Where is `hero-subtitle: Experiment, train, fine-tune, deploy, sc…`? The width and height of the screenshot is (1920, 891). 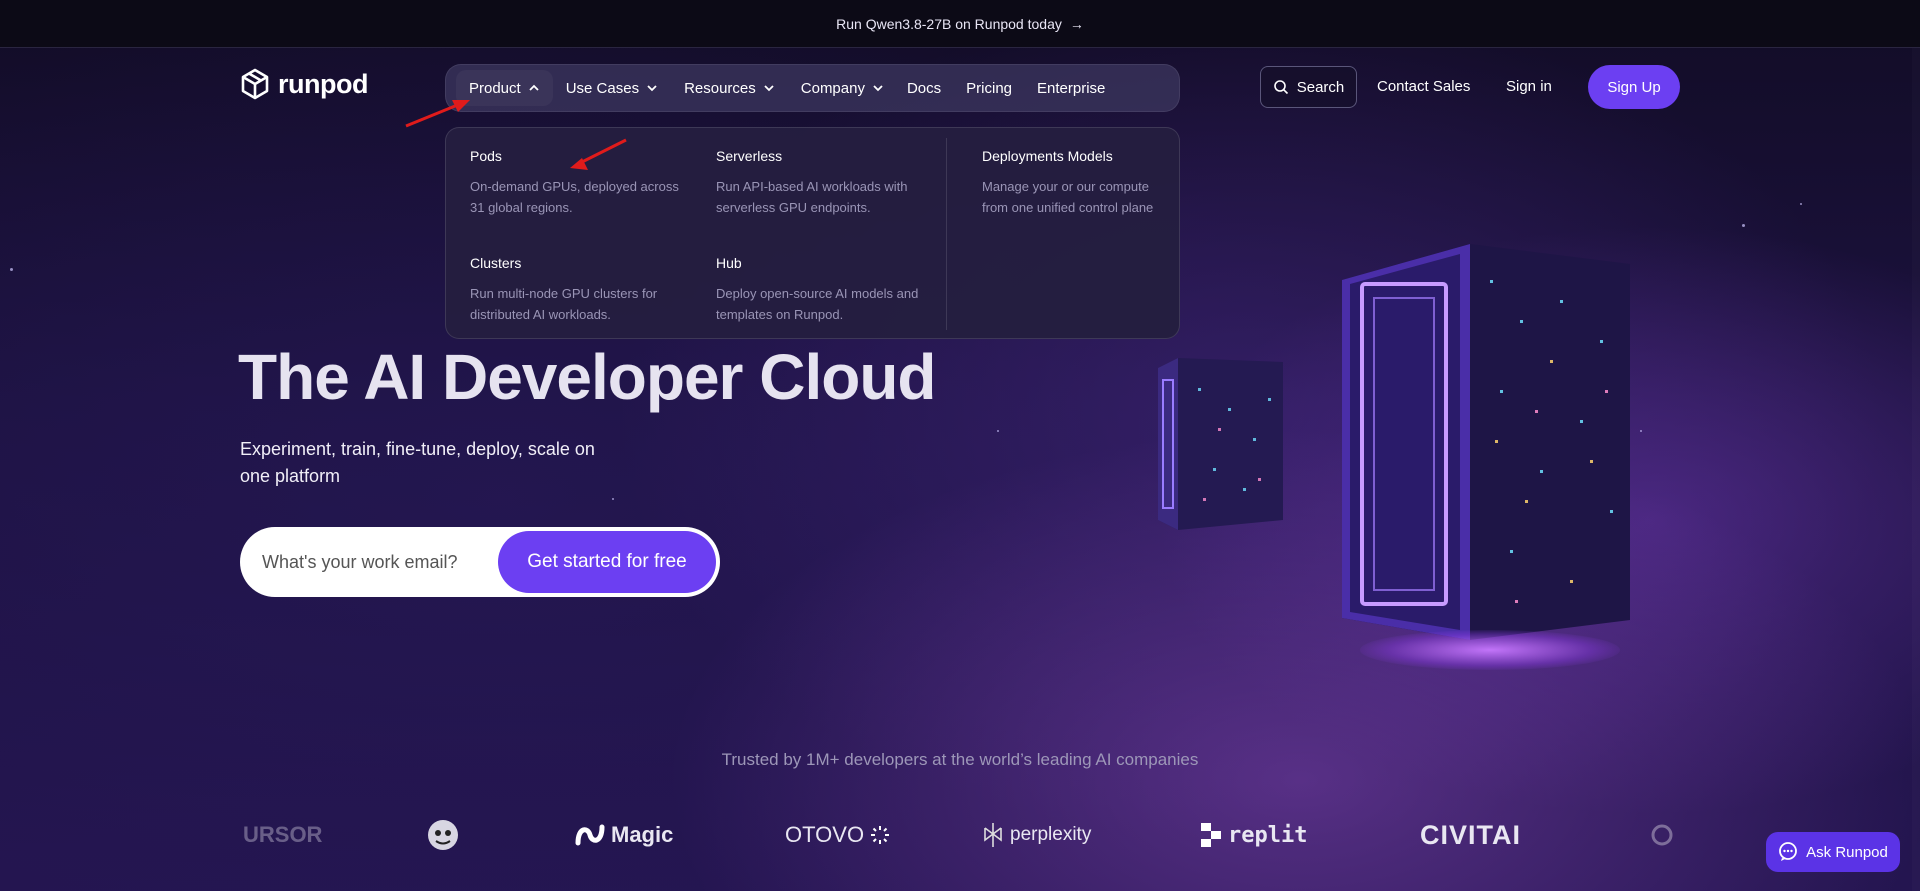 hero-subtitle: Experiment, train, fine-tune, deploy, sc… is located at coordinates (417, 462).